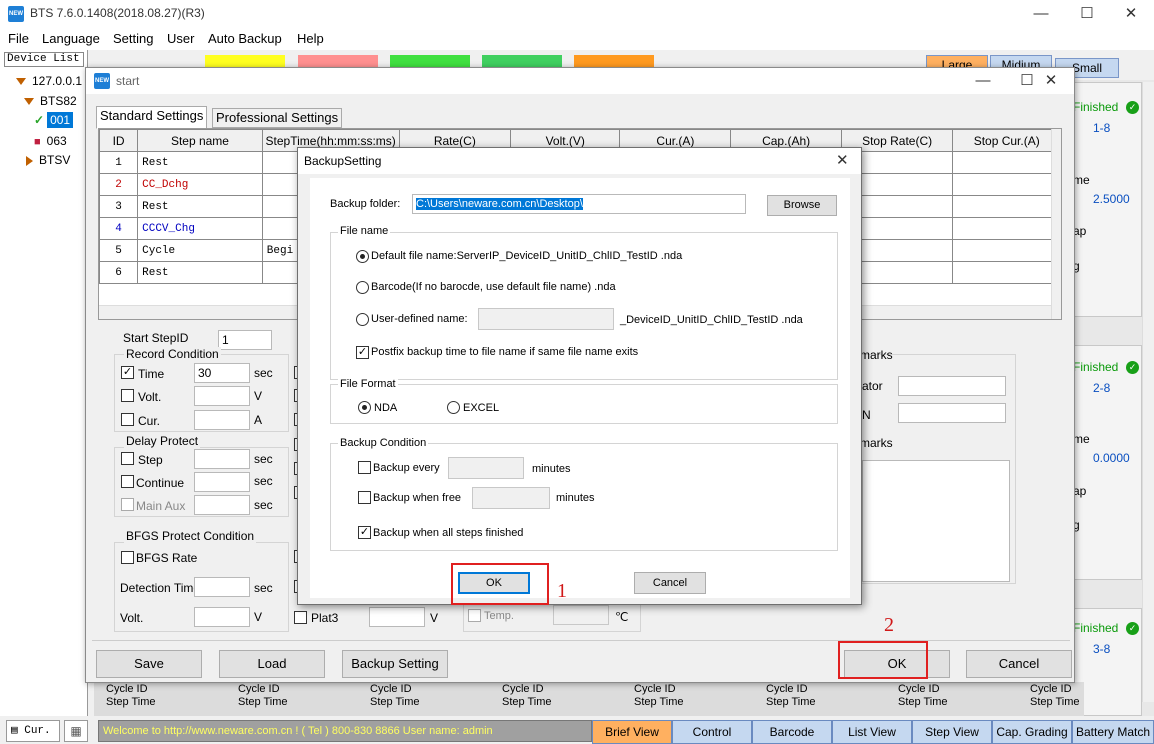  Describe the element at coordinates (1019, 664) in the screenshot. I see `start-cancel-button: Cancel` at that location.